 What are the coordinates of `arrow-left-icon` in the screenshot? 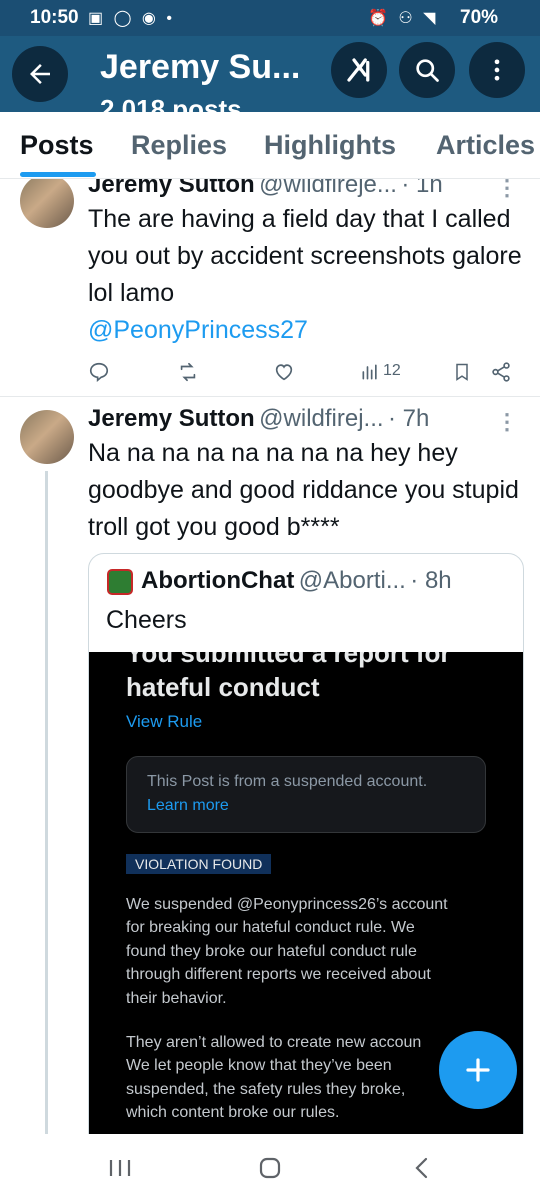 It's located at (40, 74).